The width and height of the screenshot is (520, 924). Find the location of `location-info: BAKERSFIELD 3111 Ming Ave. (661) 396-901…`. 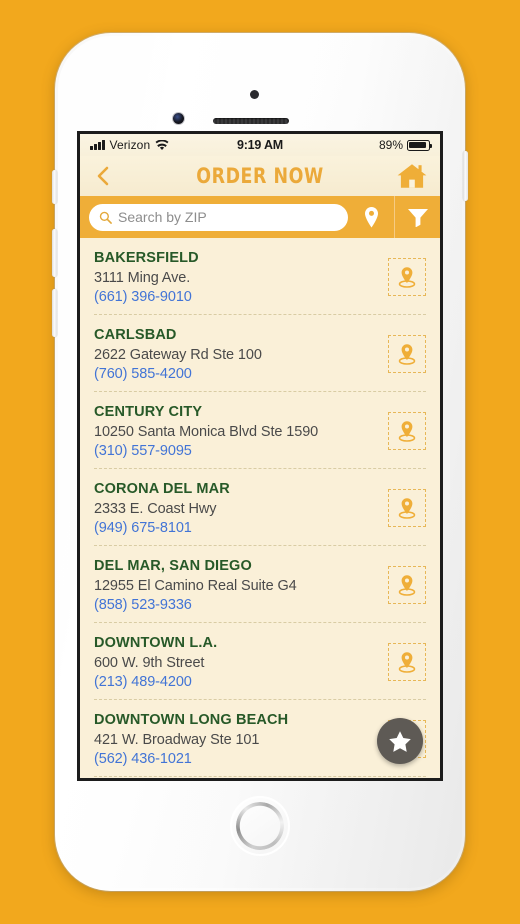

location-info: BAKERSFIELD 3111 Ming Ave. (661) 396-901… is located at coordinates (241, 277).